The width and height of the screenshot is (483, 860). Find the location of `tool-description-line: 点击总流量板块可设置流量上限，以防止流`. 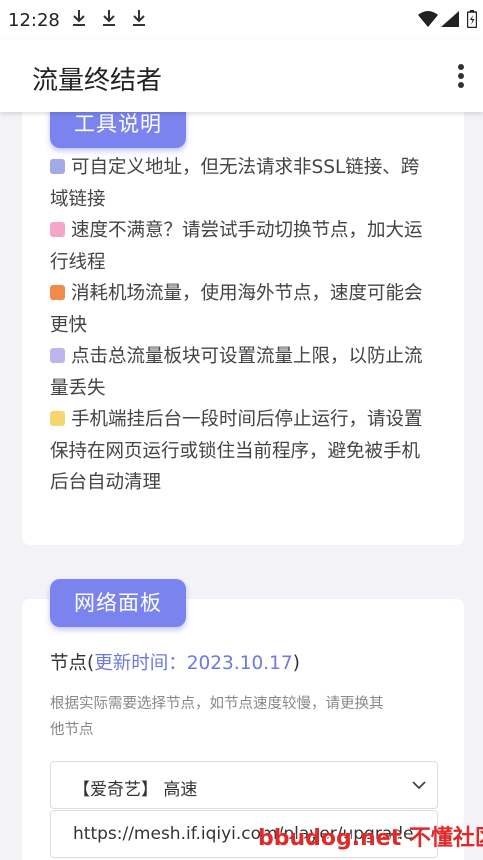

tool-description-line: 点击总流量板块可设置流量上限，以防止流 is located at coordinates (250, 357).